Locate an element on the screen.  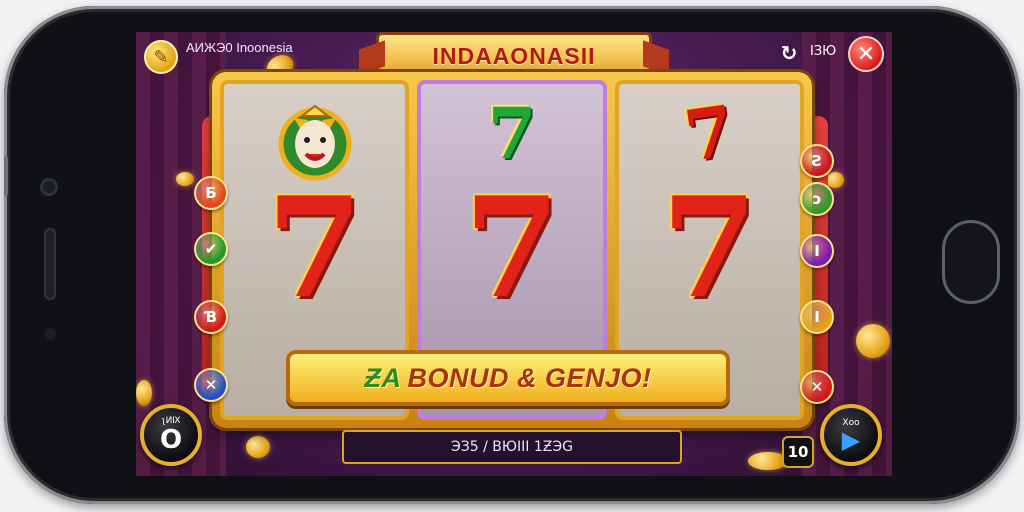
reel-2-top-symbol: 7 is located at coordinates (511, 134).